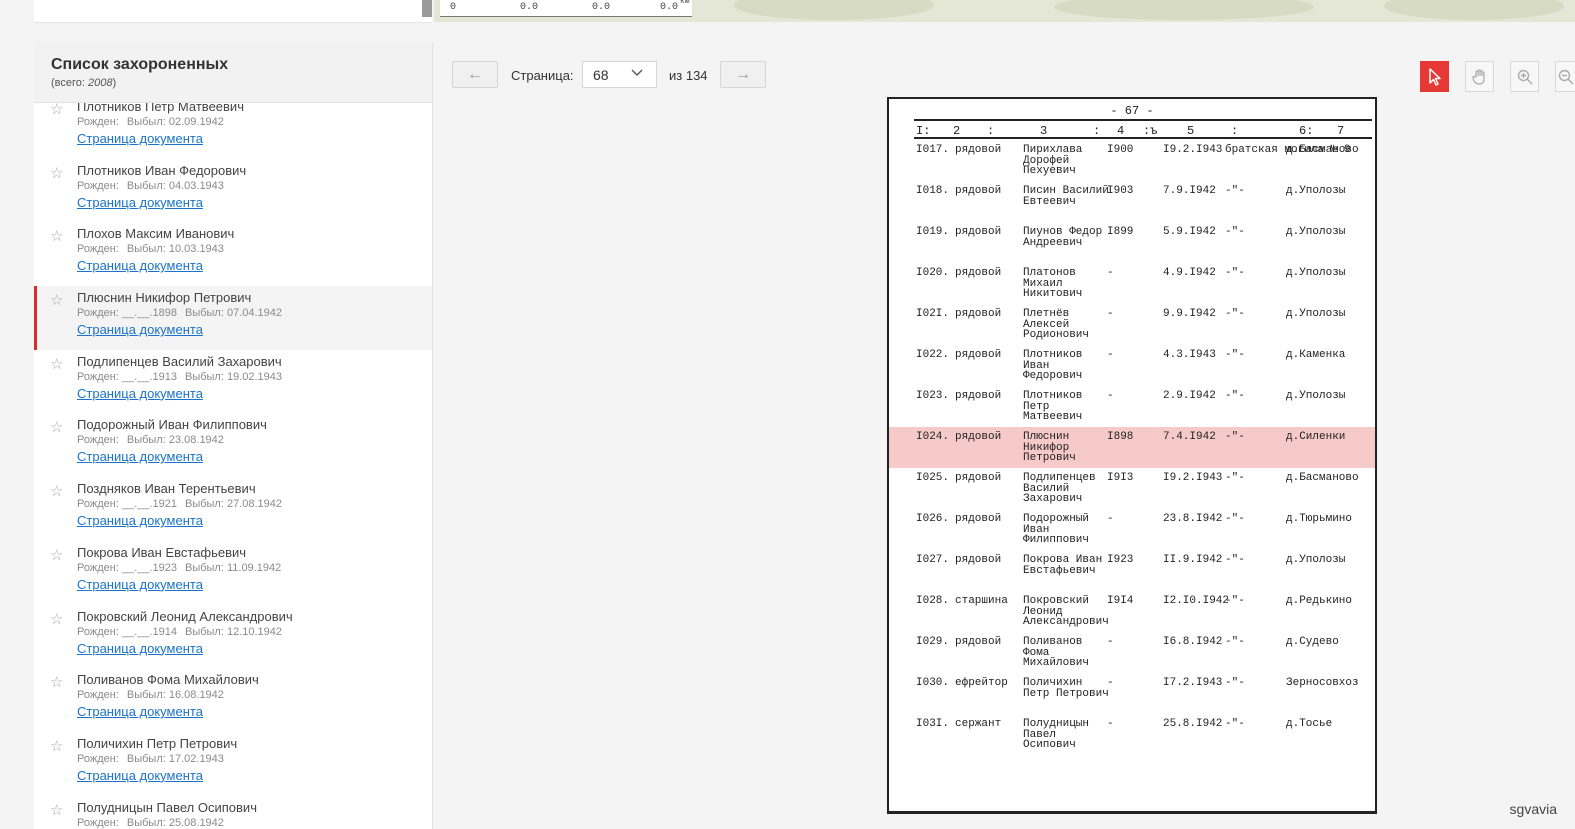 This screenshot has width=1575, height=829. Describe the element at coordinates (1565, 76) in the screenshot. I see `zoom-out-button` at that location.